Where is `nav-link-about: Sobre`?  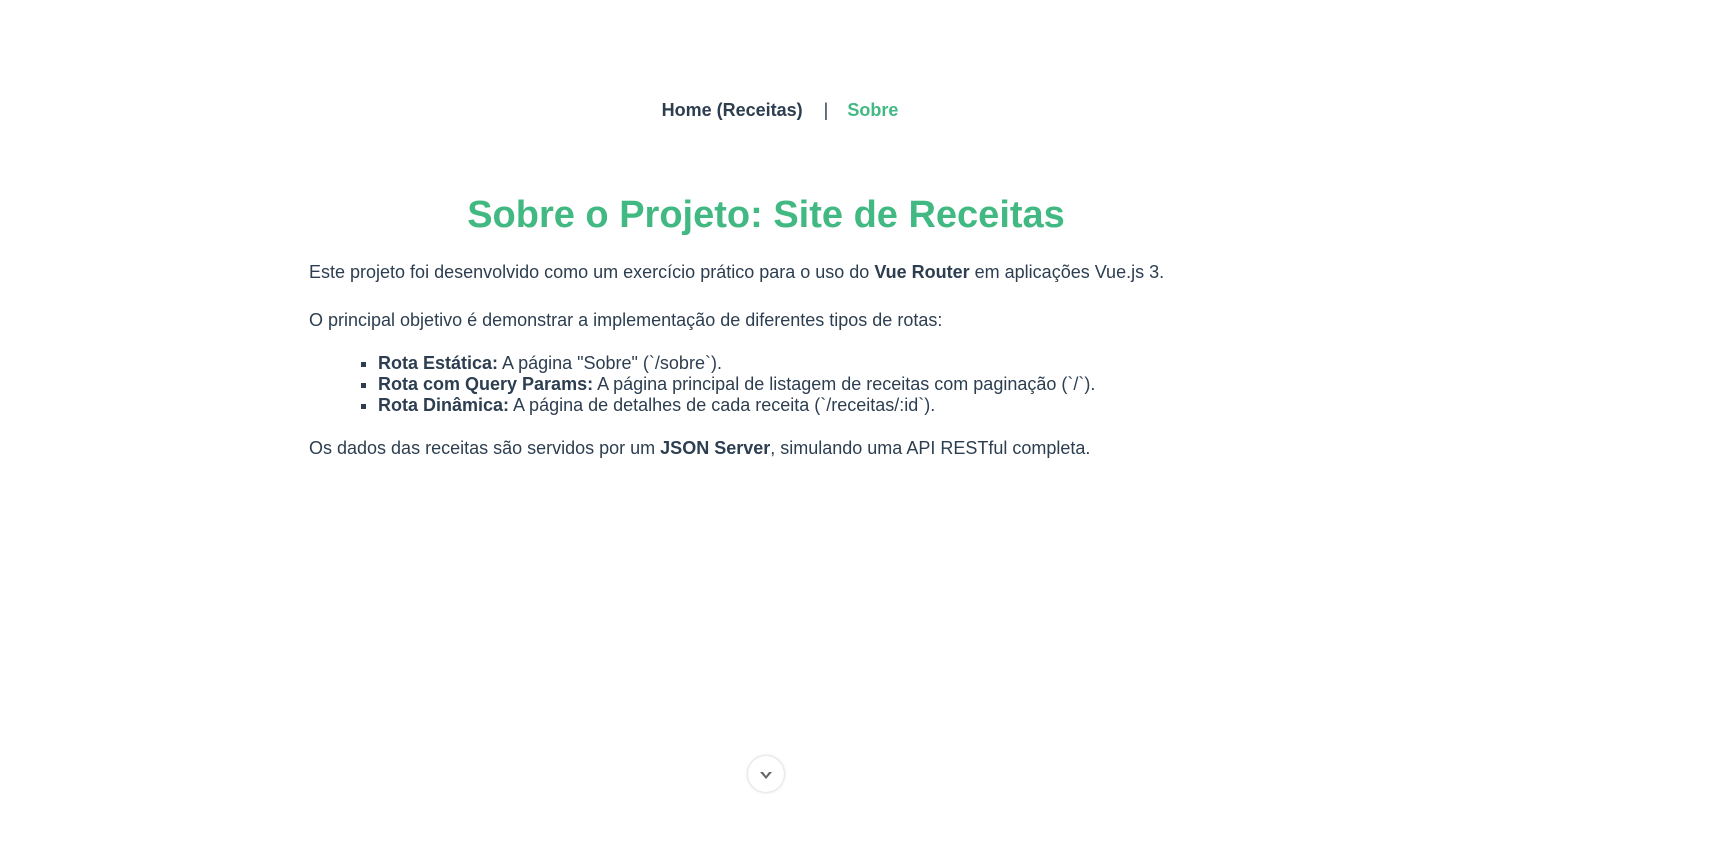
nav-link-about: Sobre is located at coordinates (872, 110).